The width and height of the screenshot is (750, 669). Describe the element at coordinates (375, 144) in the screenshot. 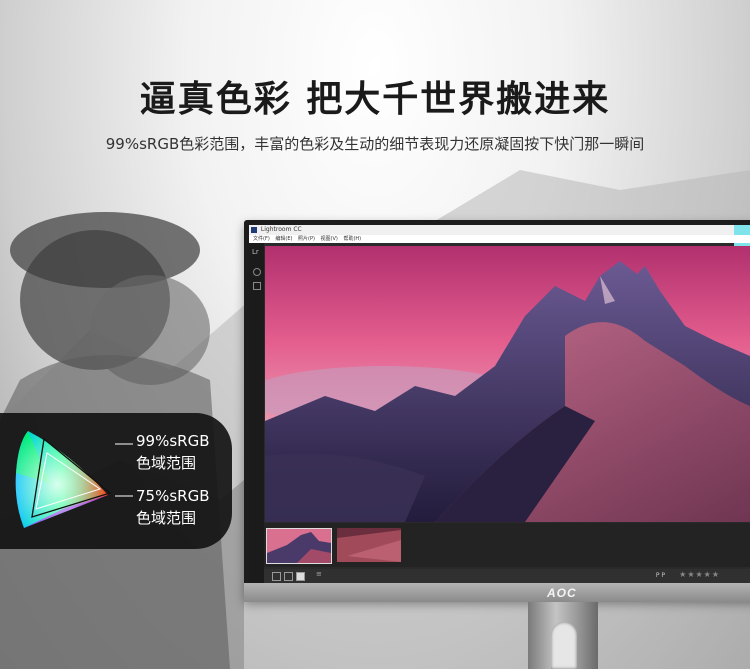

I see `subline: 99%sRGB色彩范围，丰富的色彩及生动的细节表现力还原凝固按下快门那一瞬间` at that location.